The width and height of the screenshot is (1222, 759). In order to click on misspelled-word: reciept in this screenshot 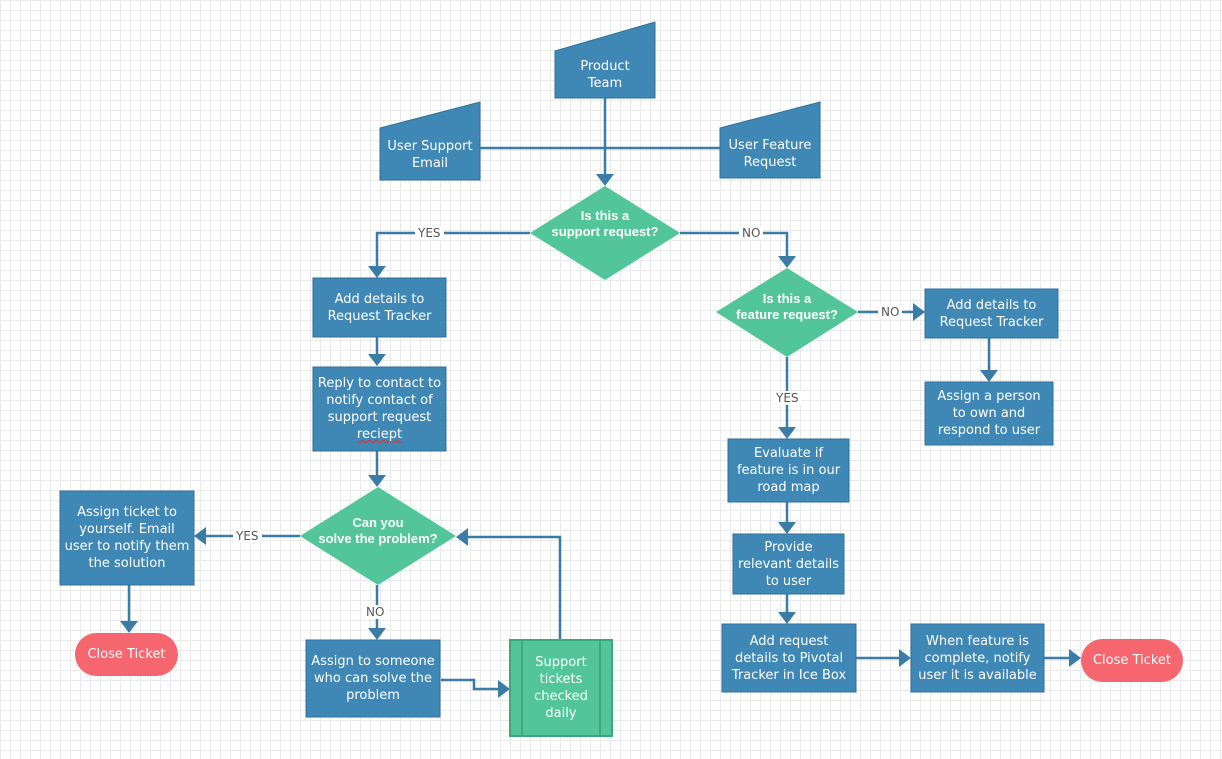, I will do `click(379, 434)`.